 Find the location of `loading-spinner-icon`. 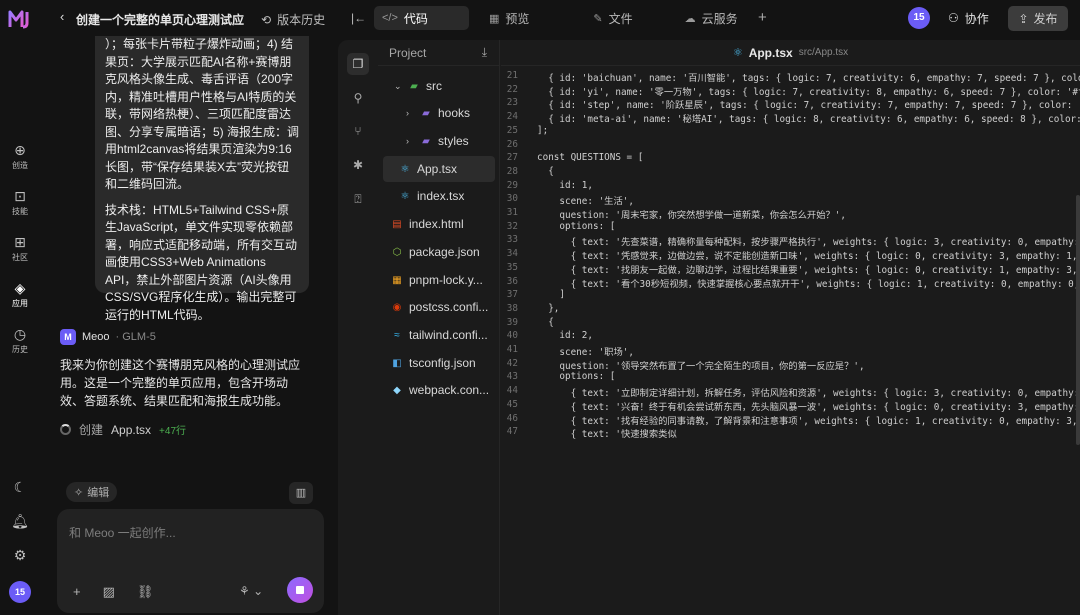

loading-spinner-icon is located at coordinates (65, 429).